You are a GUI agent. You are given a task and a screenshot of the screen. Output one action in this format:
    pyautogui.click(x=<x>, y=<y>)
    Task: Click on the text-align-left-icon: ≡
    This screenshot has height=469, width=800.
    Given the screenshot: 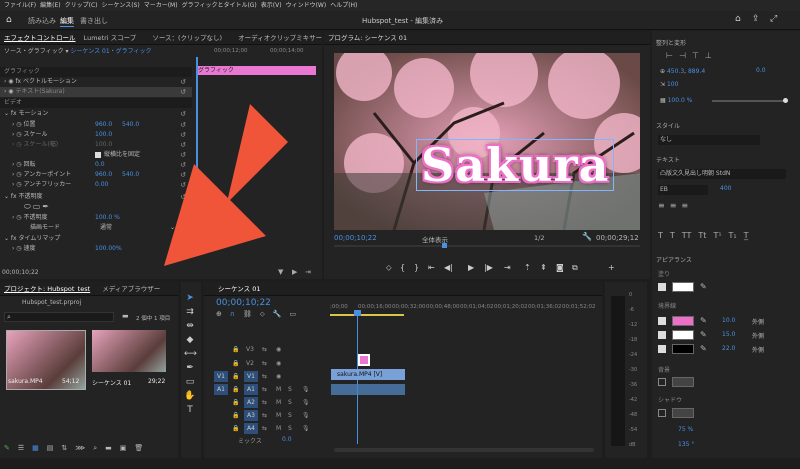 What is the action you would take?
    pyautogui.click(x=661, y=205)
    